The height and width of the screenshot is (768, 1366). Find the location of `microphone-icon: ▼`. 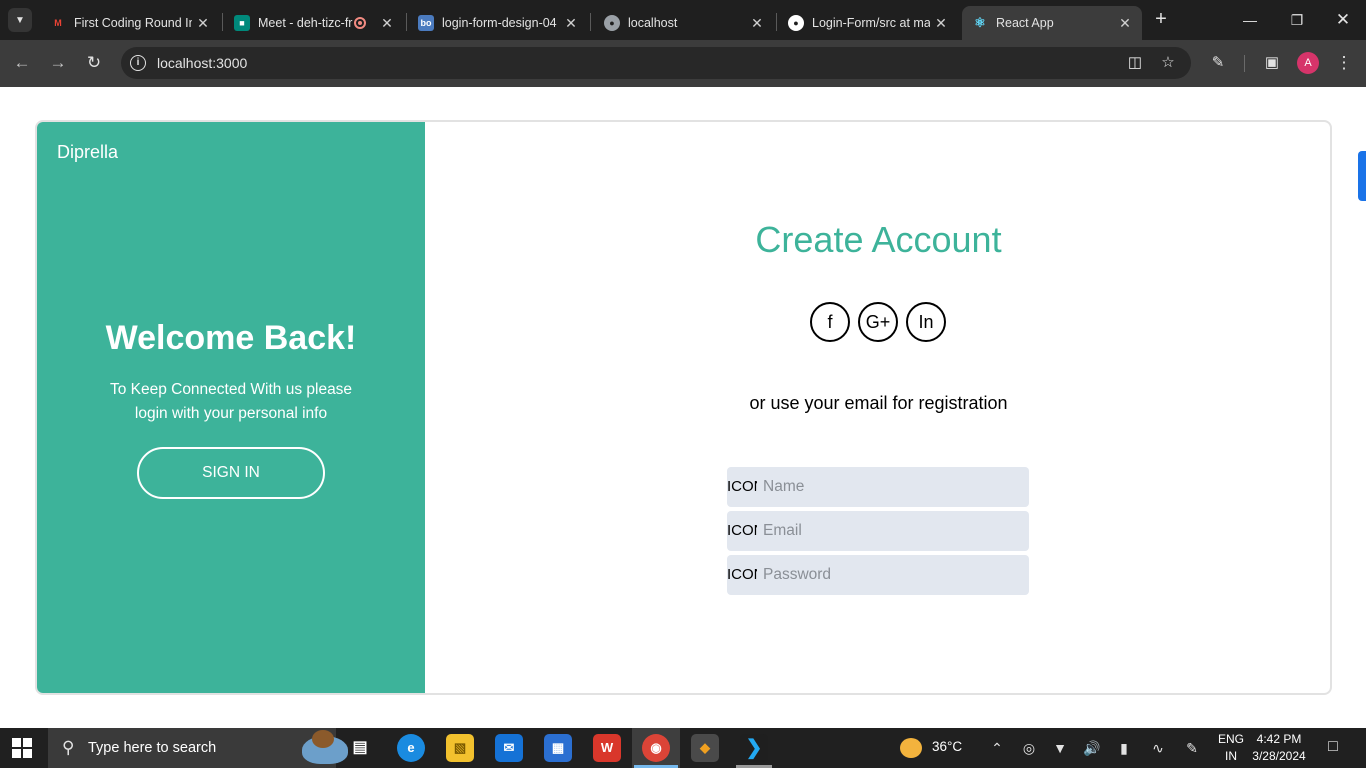

microphone-icon: ▼ is located at coordinates (1060, 748).